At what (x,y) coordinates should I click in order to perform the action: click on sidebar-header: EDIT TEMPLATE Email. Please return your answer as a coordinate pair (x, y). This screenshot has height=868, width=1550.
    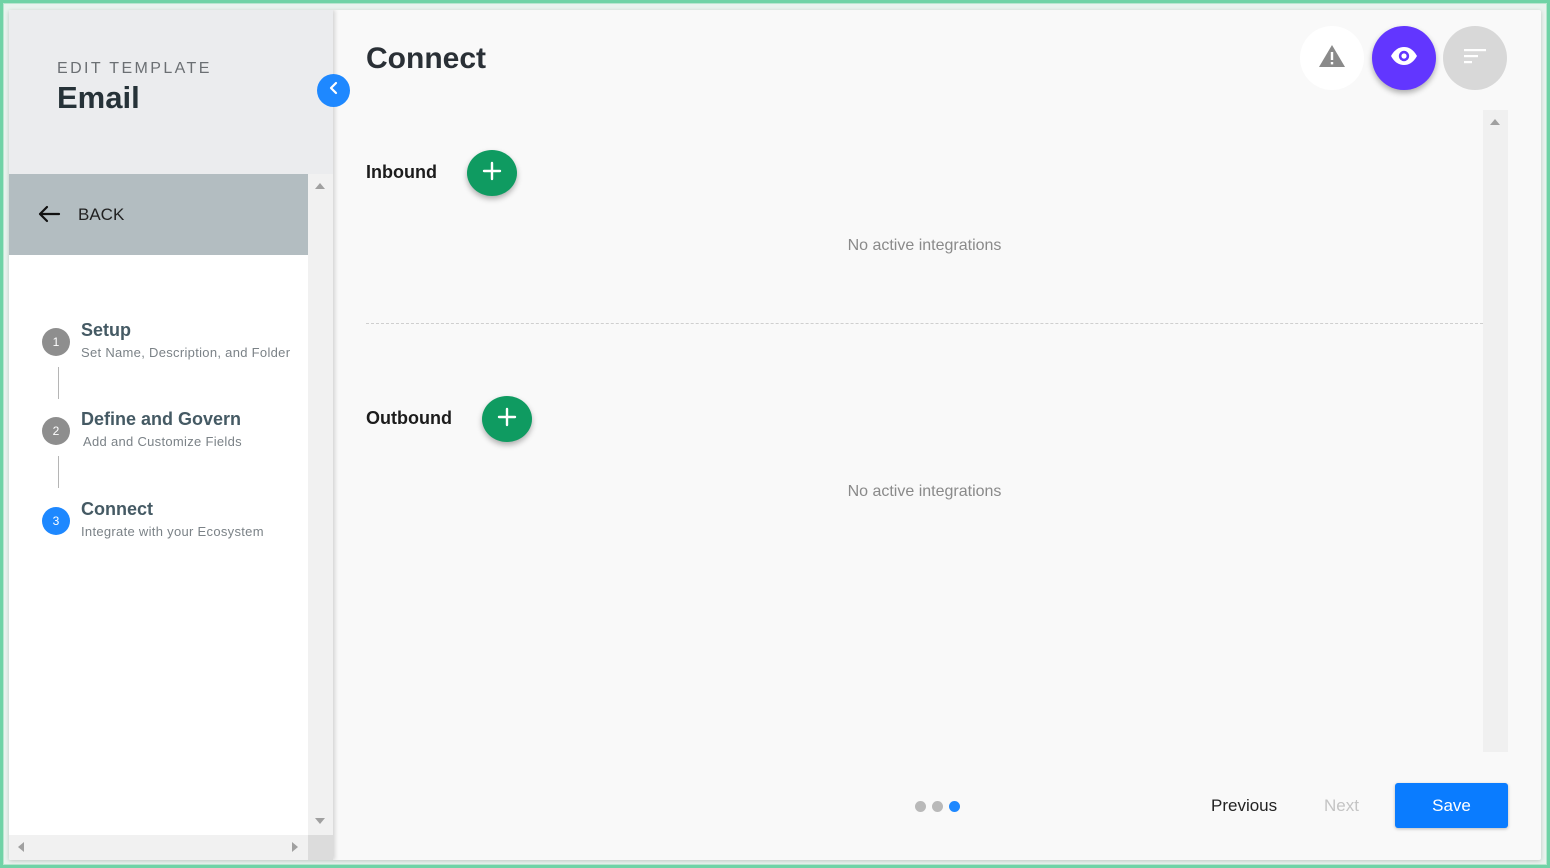
    Looking at the image, I should click on (171, 92).